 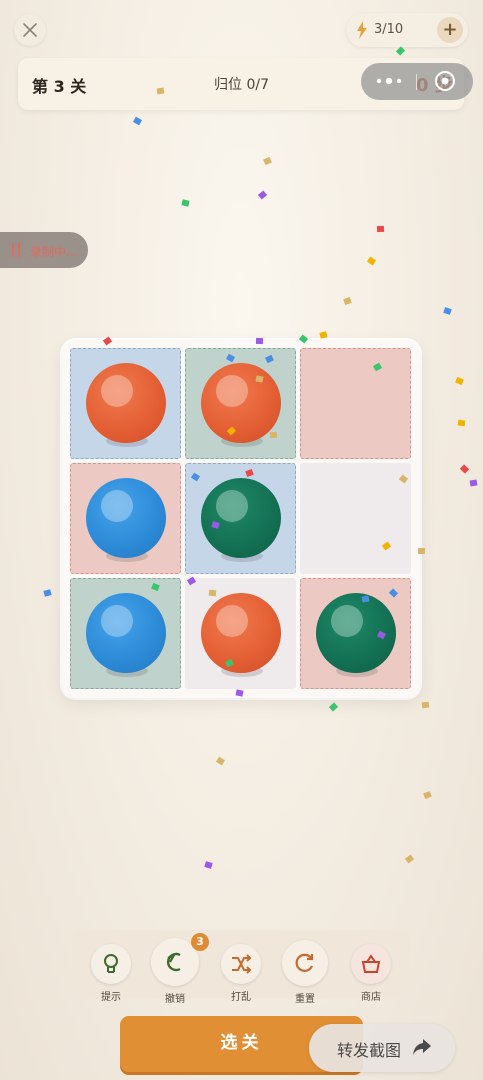 What do you see at coordinates (111, 973) in the screenshot?
I see `hint-button: 提示` at bounding box center [111, 973].